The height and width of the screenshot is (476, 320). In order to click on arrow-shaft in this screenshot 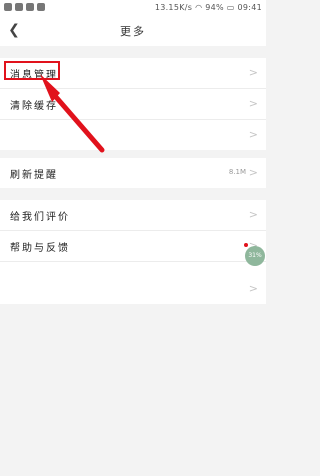, I will do `click(79, 123)`.